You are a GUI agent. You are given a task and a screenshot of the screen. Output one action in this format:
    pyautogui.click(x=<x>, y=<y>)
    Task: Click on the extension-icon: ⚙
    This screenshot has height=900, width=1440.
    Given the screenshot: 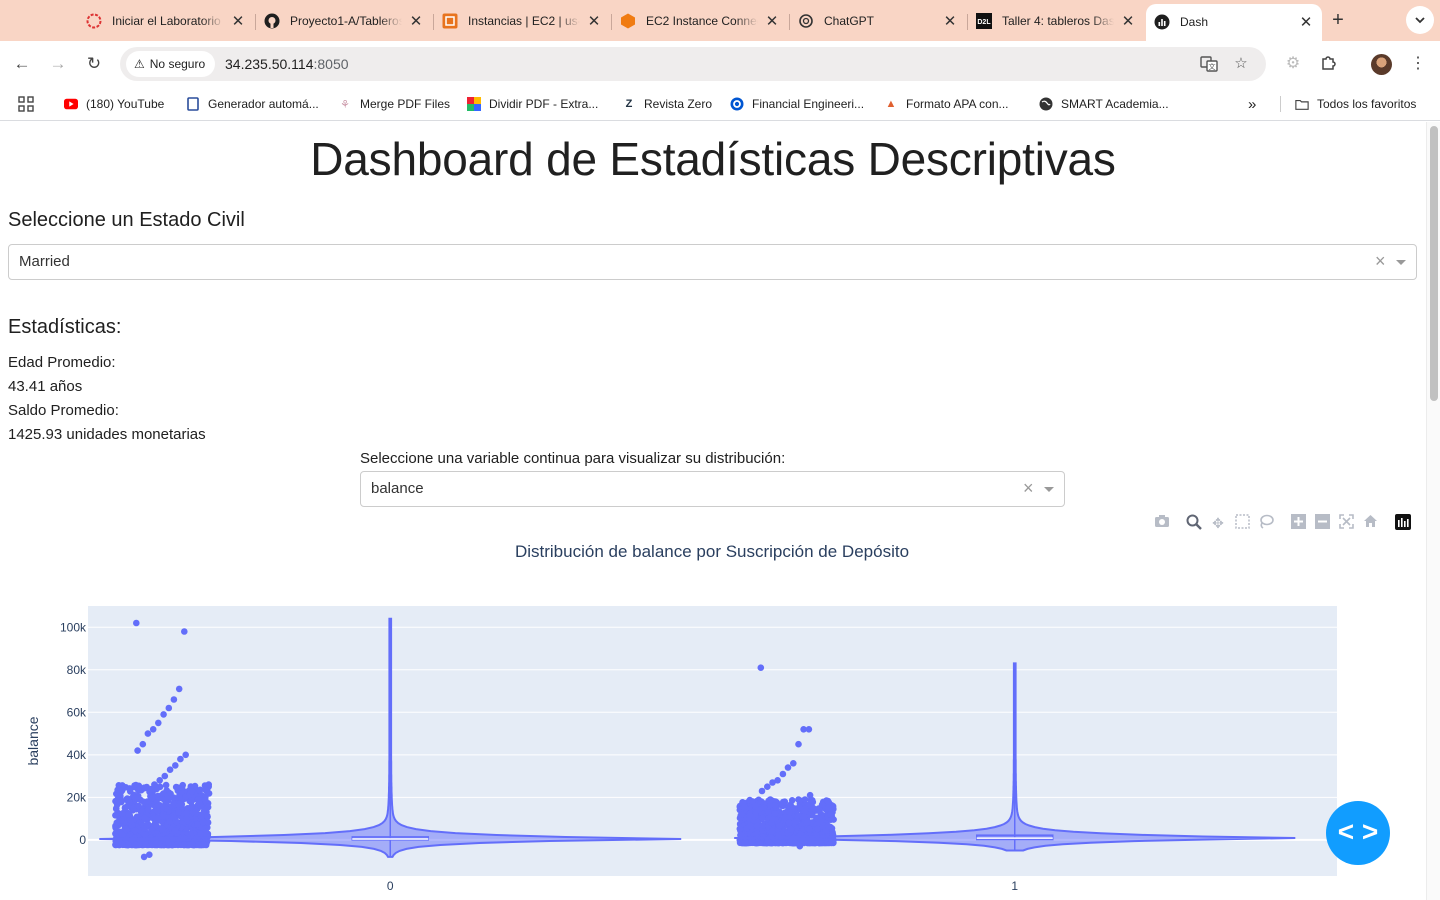 What is the action you would take?
    pyautogui.click(x=1293, y=64)
    